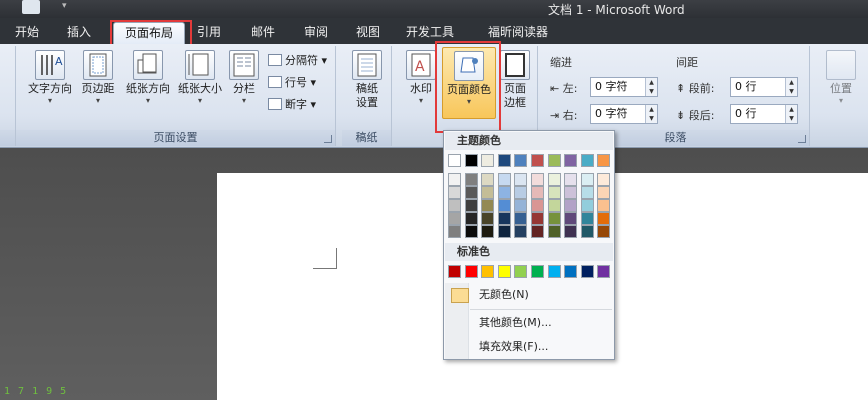 The width and height of the screenshot is (868, 400). What do you see at coordinates (316, 33) in the screenshot?
I see `tab-review: 审阅` at bounding box center [316, 33].